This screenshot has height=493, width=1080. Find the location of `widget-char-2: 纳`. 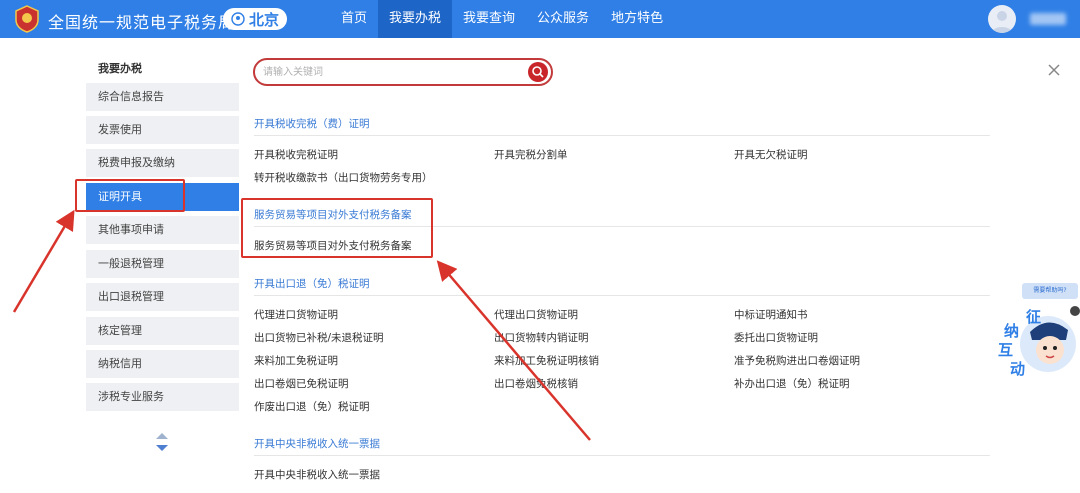

widget-char-2: 纳 is located at coordinates (1011, 331).